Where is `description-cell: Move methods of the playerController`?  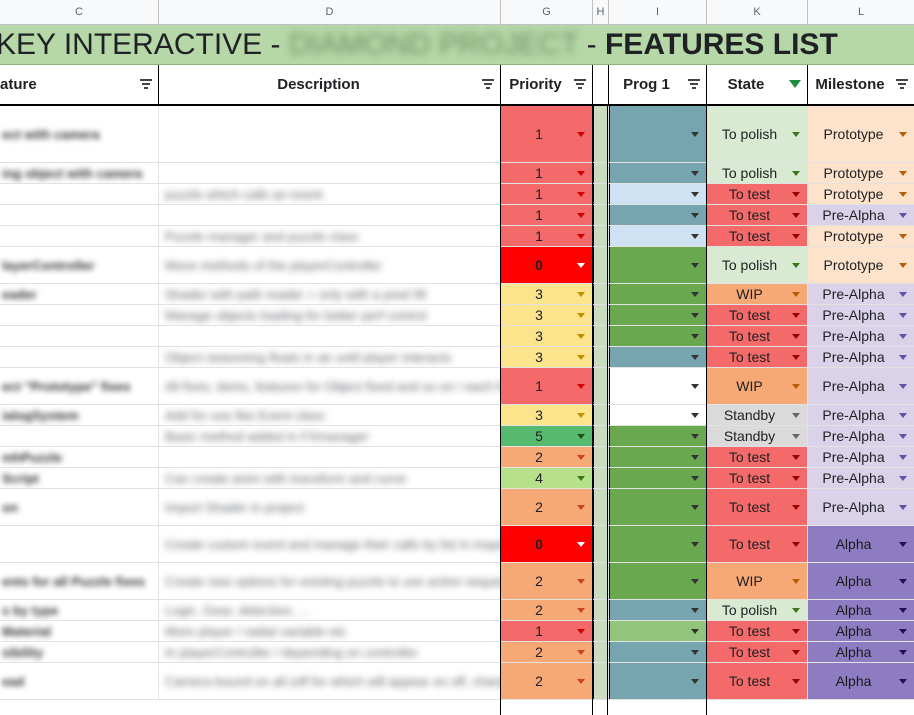 description-cell: Move methods of the playerController is located at coordinates (330, 265).